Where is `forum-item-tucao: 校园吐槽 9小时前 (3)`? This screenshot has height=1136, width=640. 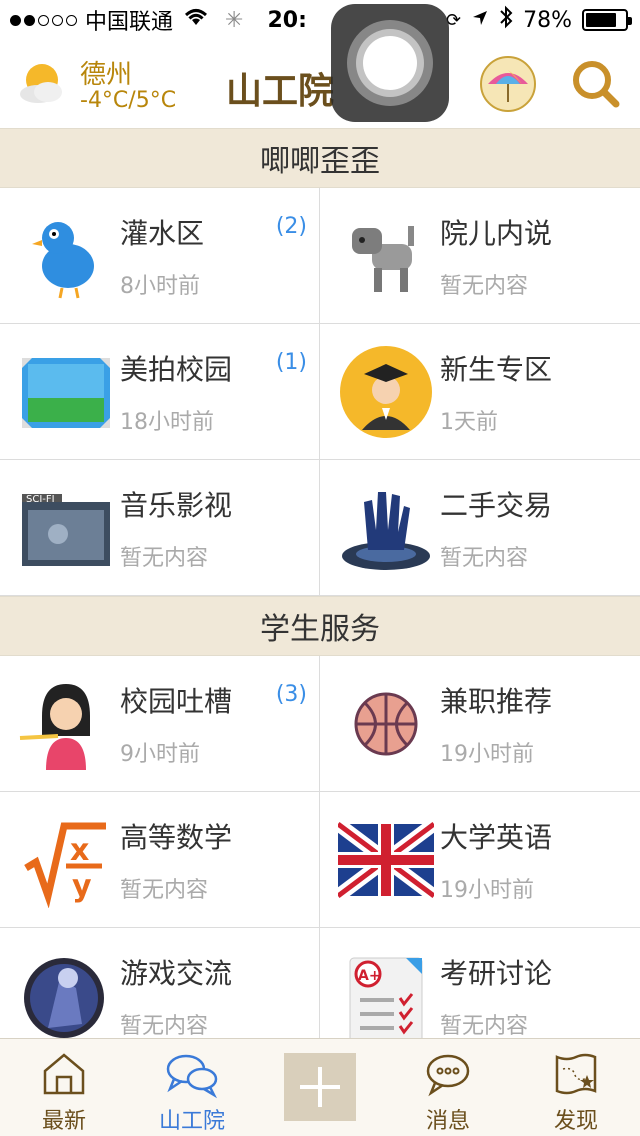
forum-item-tucao: 校园吐槽 9小时前 (3) is located at coordinates (160, 724).